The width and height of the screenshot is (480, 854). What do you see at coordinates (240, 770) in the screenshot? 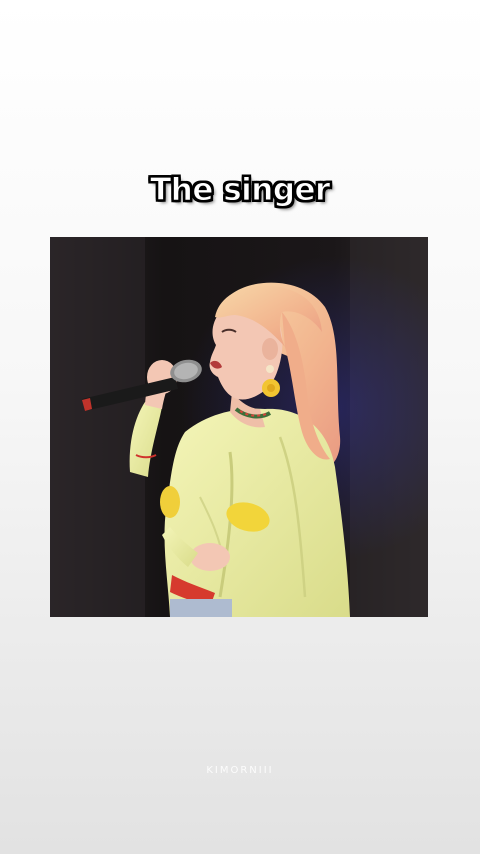
I see `watermark-text: KIMORNIII` at bounding box center [240, 770].